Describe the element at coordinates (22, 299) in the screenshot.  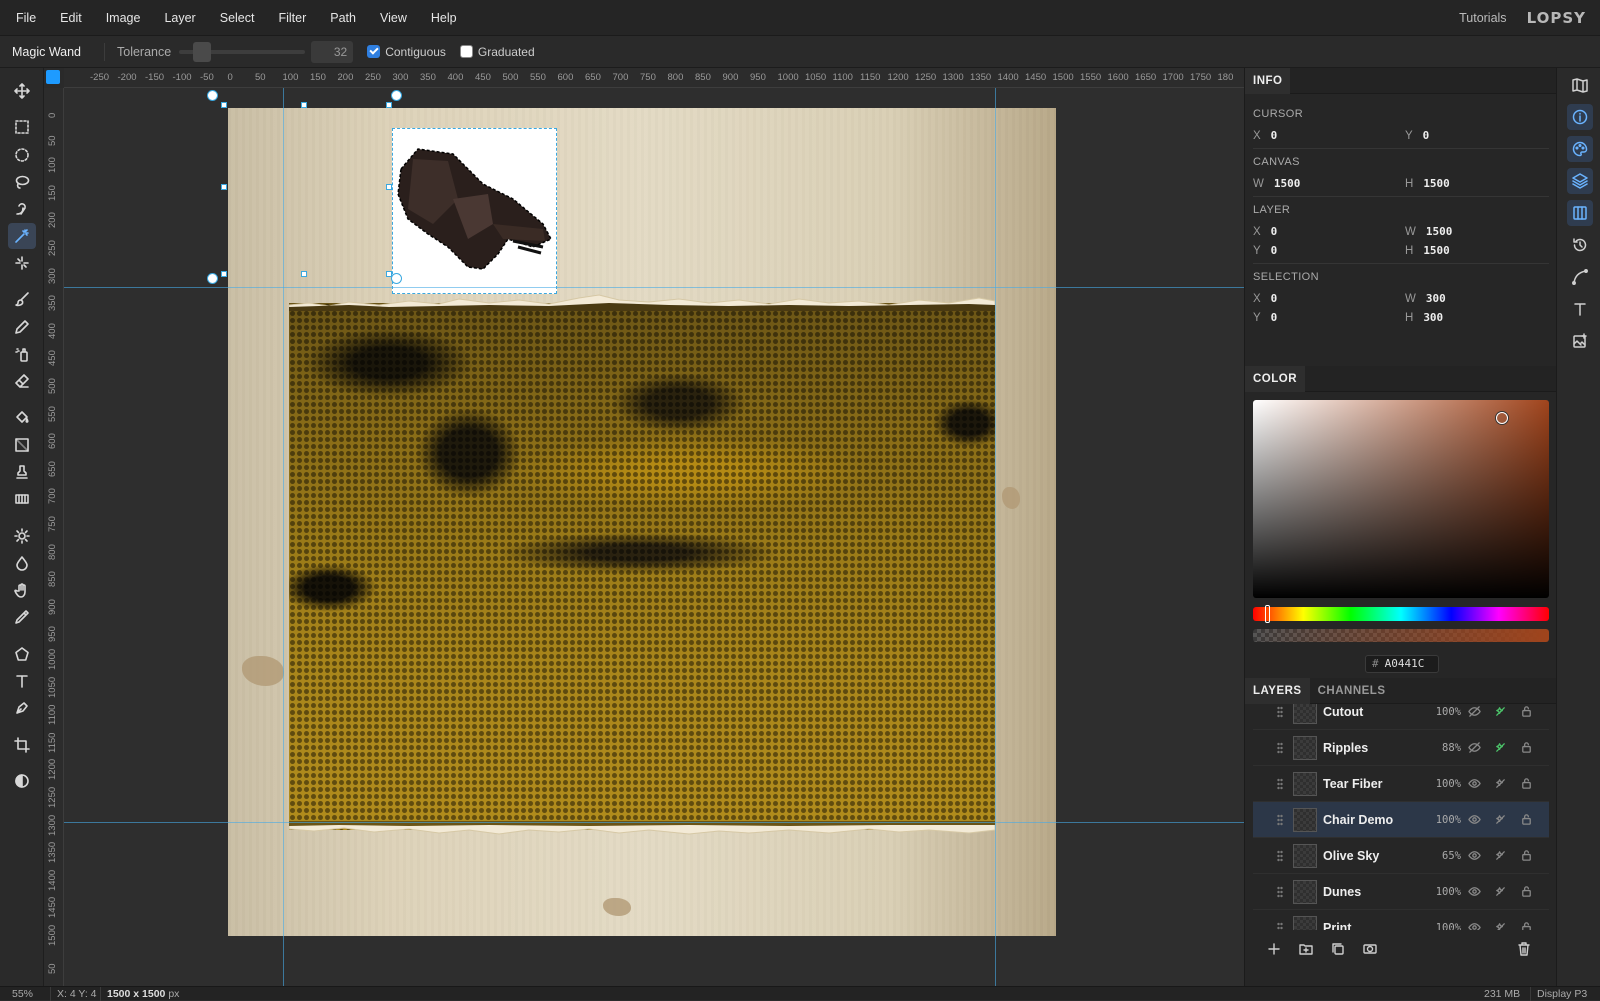
I see `brush-tool` at that location.